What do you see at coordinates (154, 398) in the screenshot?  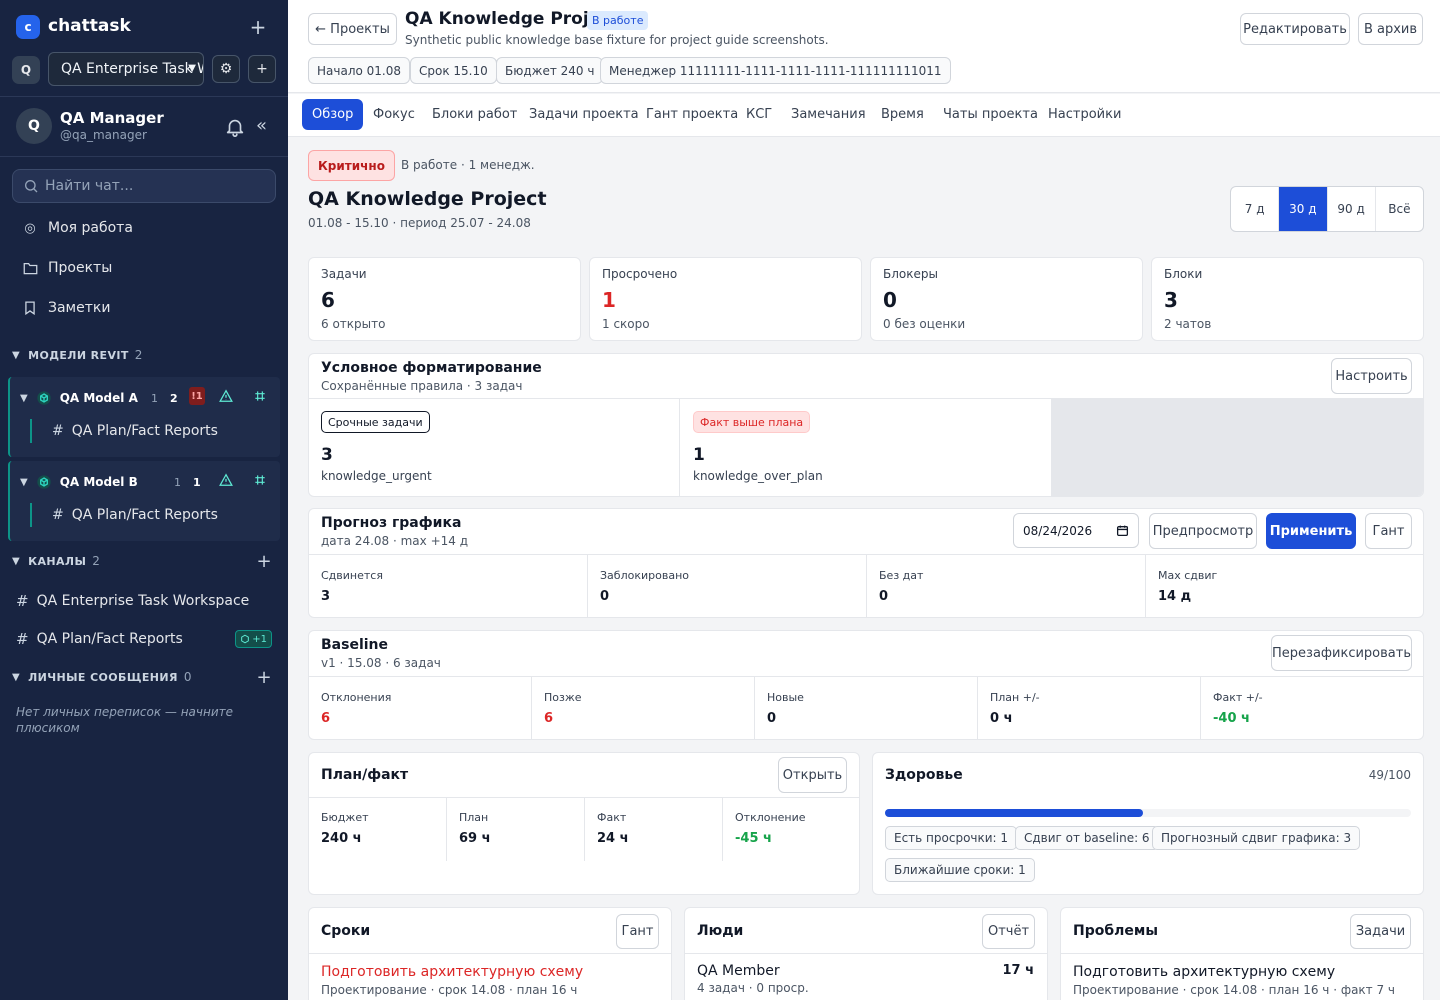 I see `model-count: 1` at bounding box center [154, 398].